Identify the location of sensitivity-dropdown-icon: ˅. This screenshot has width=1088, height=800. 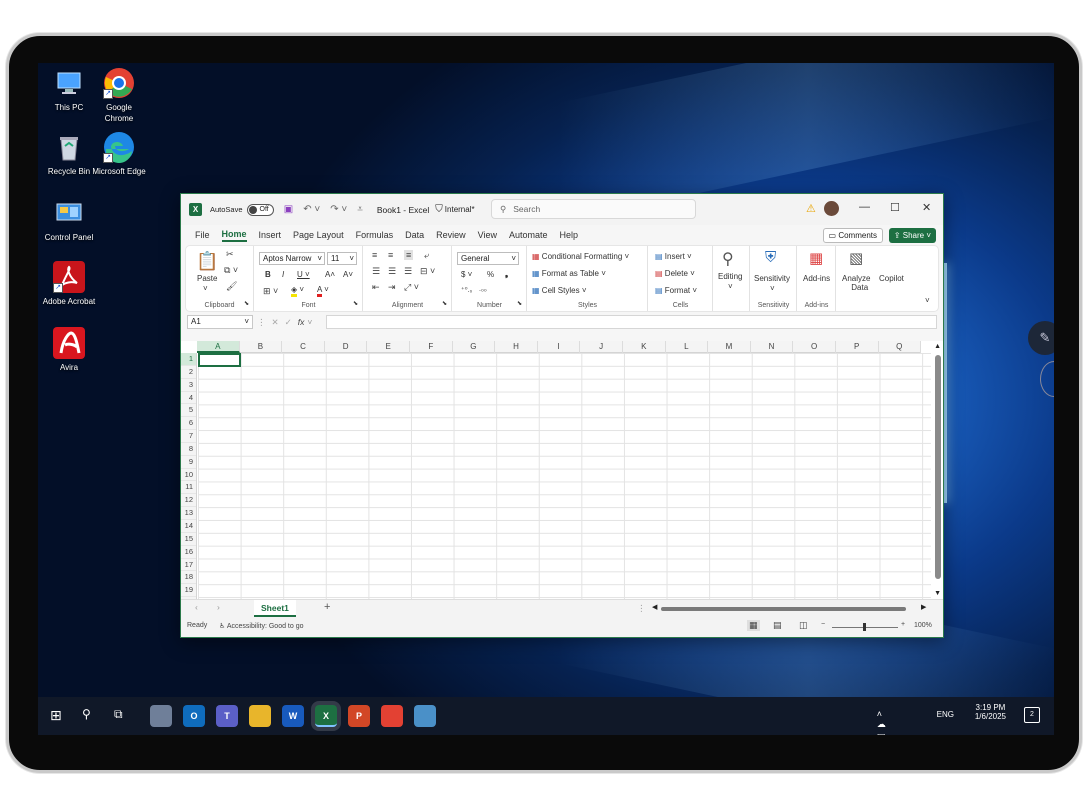
(772, 288).